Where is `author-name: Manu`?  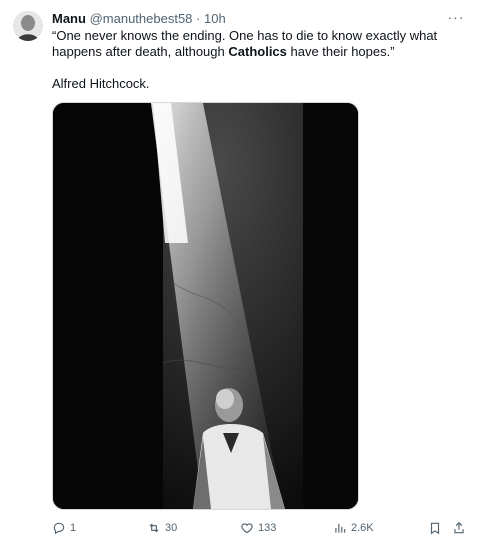 author-name: Manu is located at coordinates (69, 18).